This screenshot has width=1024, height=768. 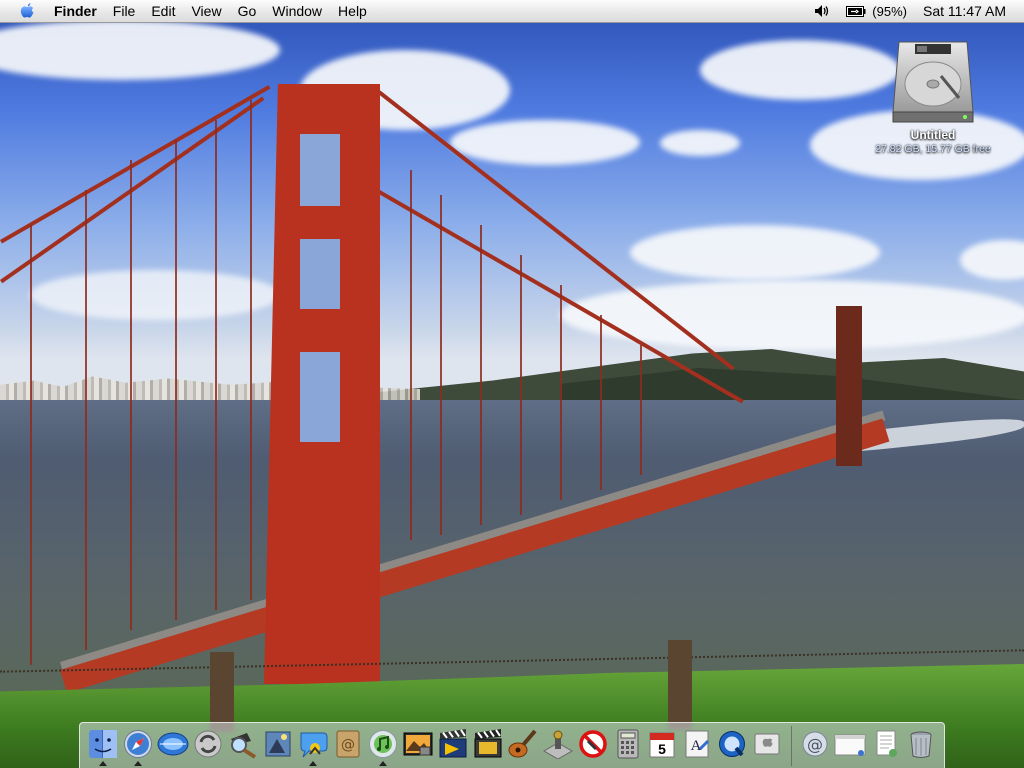 What do you see at coordinates (791, 745) in the screenshot?
I see `dock-separator` at bounding box center [791, 745].